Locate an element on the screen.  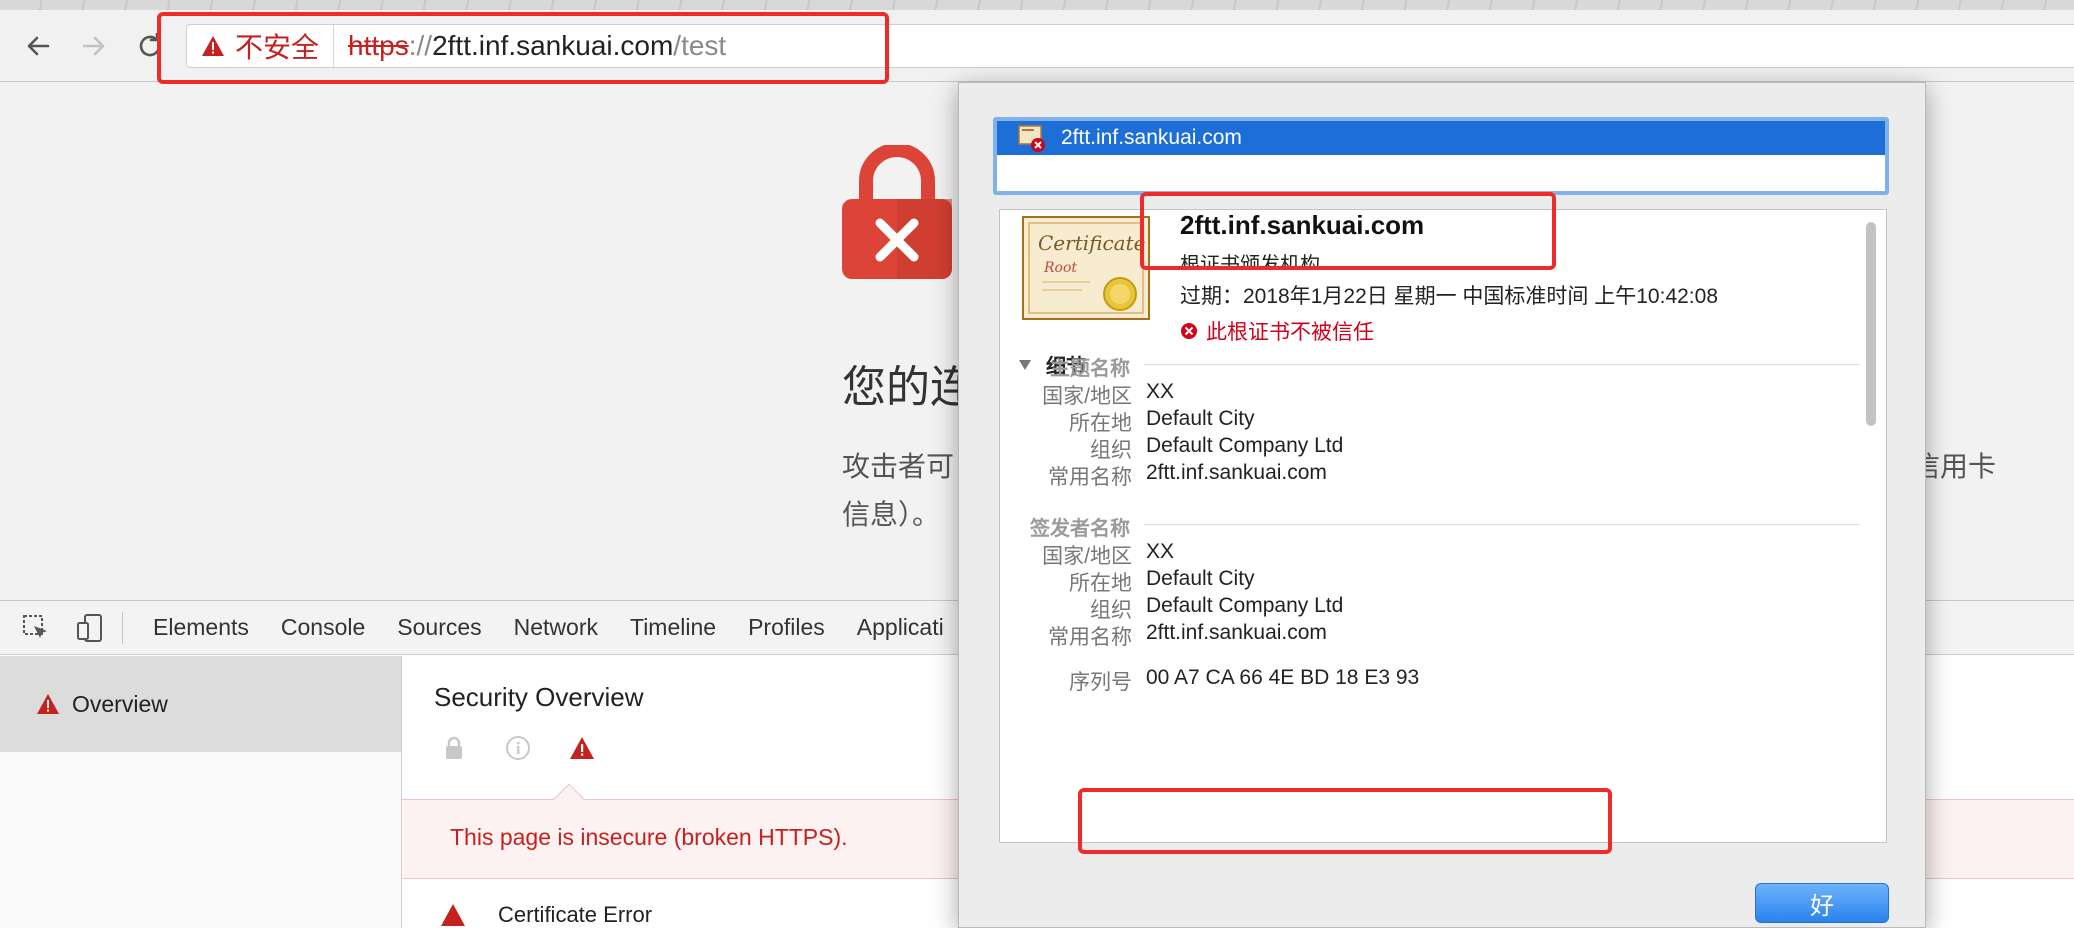
certificate-error-label: Certificate Error is located at coordinates (575, 914).